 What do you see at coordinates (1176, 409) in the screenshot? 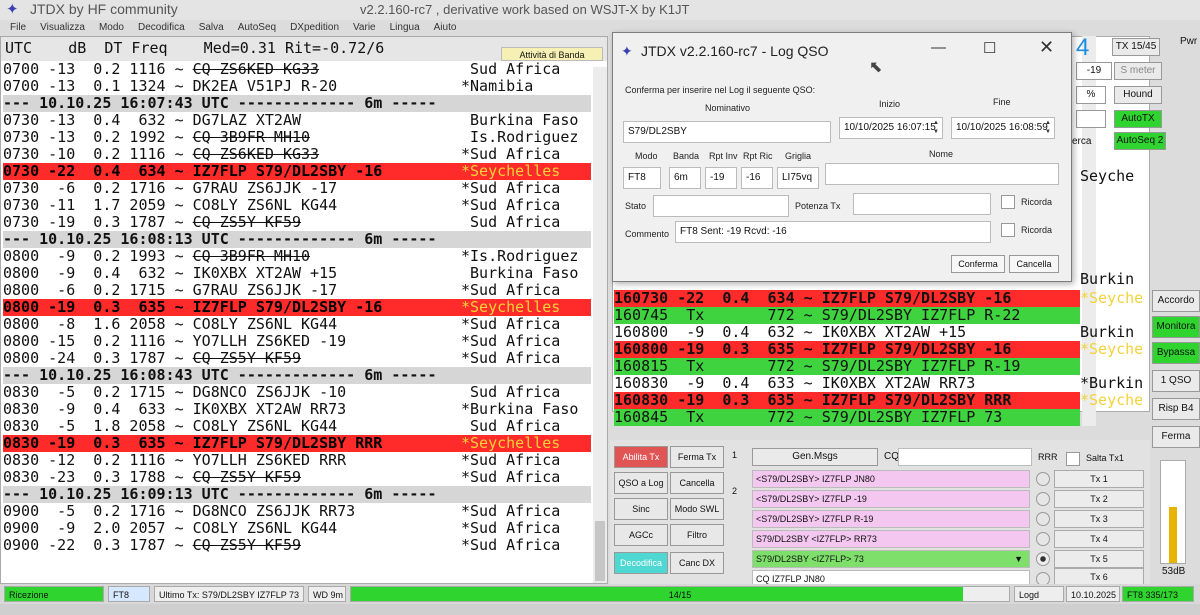
I see `risp-b4-button: Risp B4` at bounding box center [1176, 409].